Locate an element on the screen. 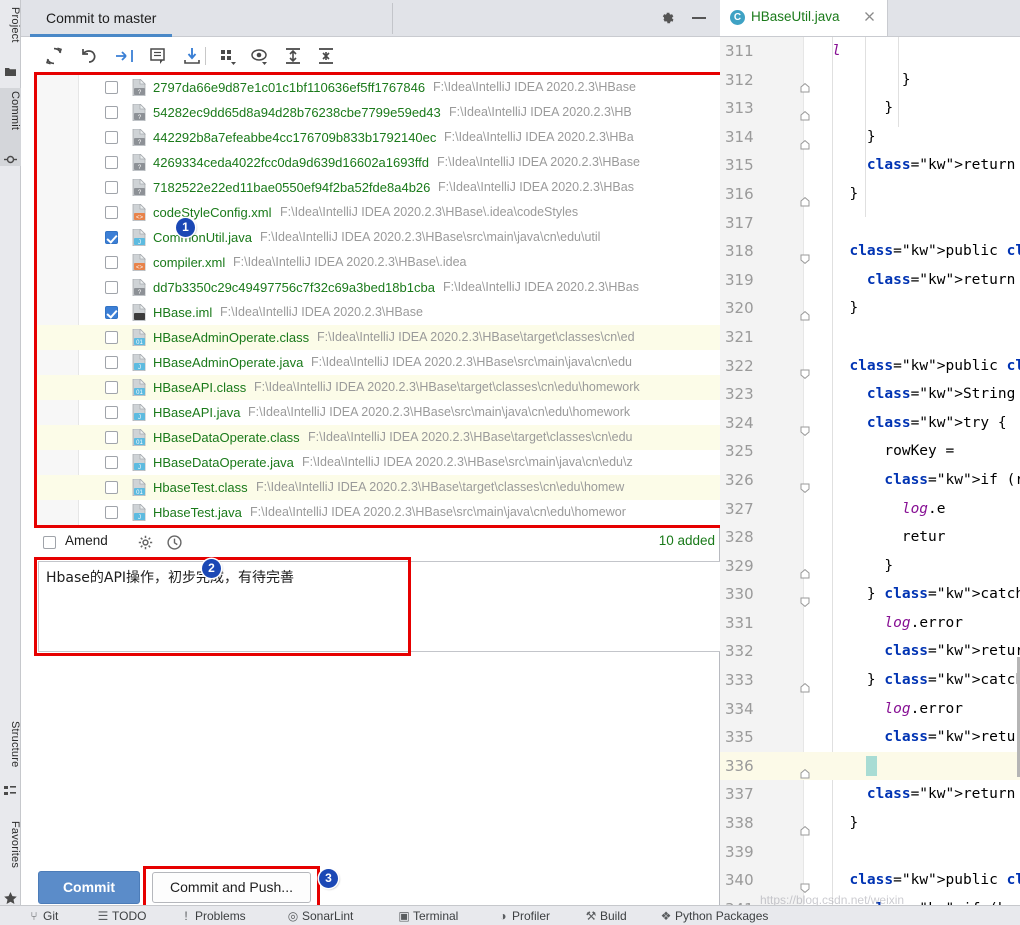  statusbar-item-terminal: ▣ Terminal is located at coordinates (428, 916).